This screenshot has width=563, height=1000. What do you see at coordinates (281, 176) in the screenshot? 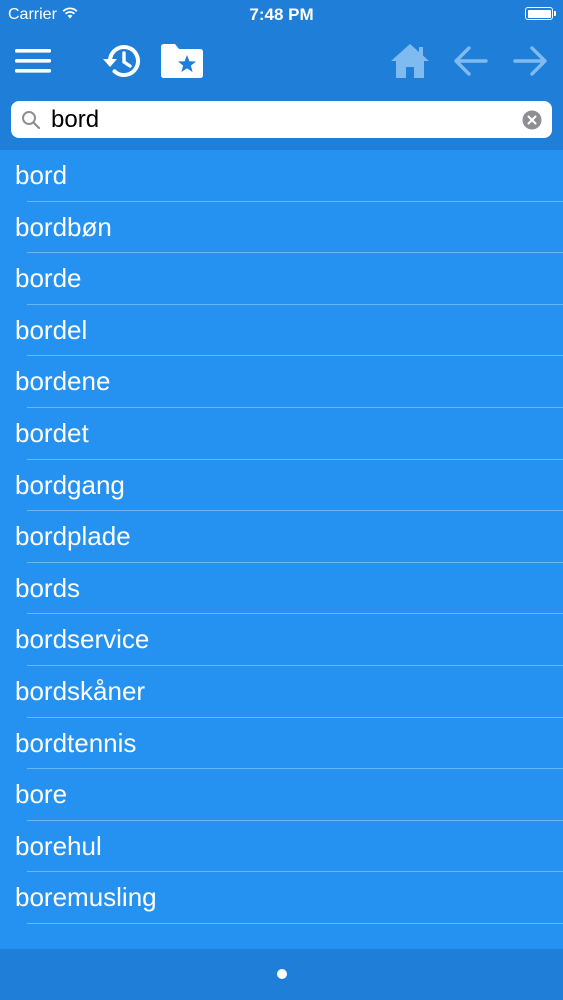
I see `result-row: bord` at bounding box center [281, 176].